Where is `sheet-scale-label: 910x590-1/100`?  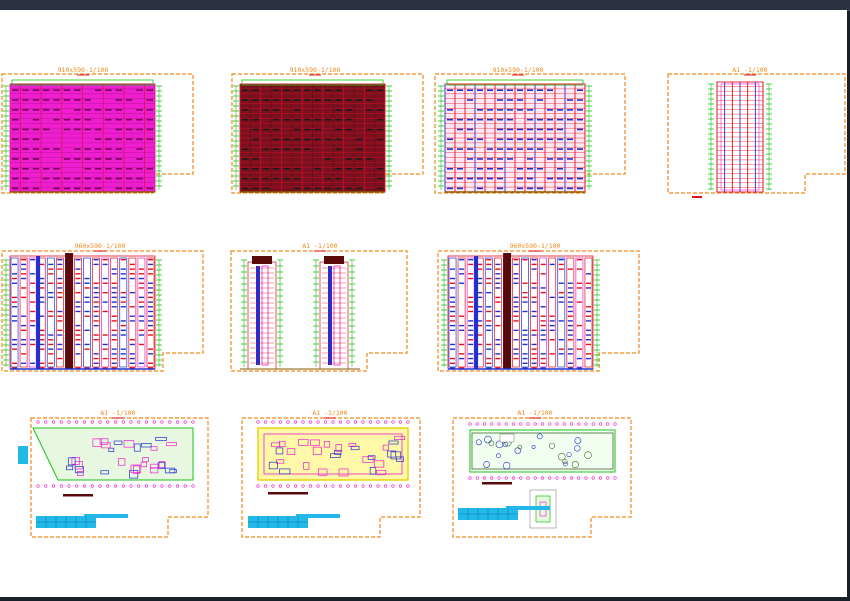
sheet-scale-label: 910x590-1/100 is located at coordinates (83, 70).